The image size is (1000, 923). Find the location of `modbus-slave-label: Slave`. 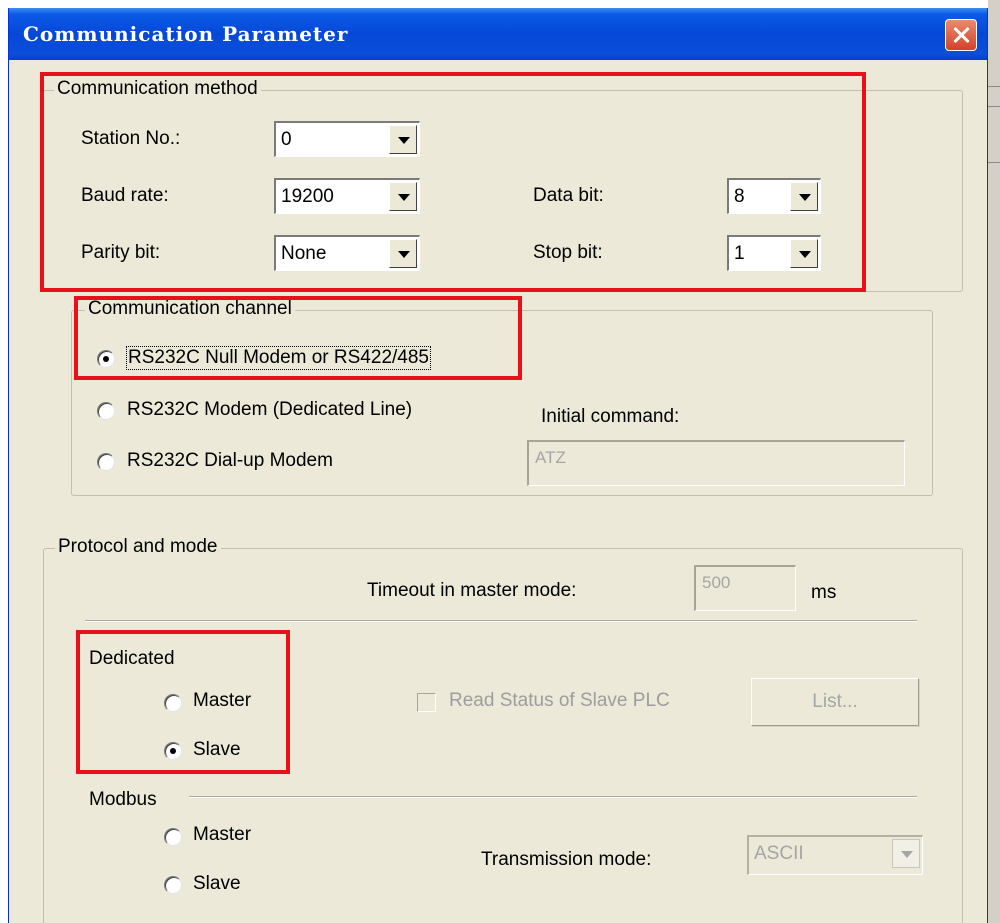

modbus-slave-label: Slave is located at coordinates (217, 884).